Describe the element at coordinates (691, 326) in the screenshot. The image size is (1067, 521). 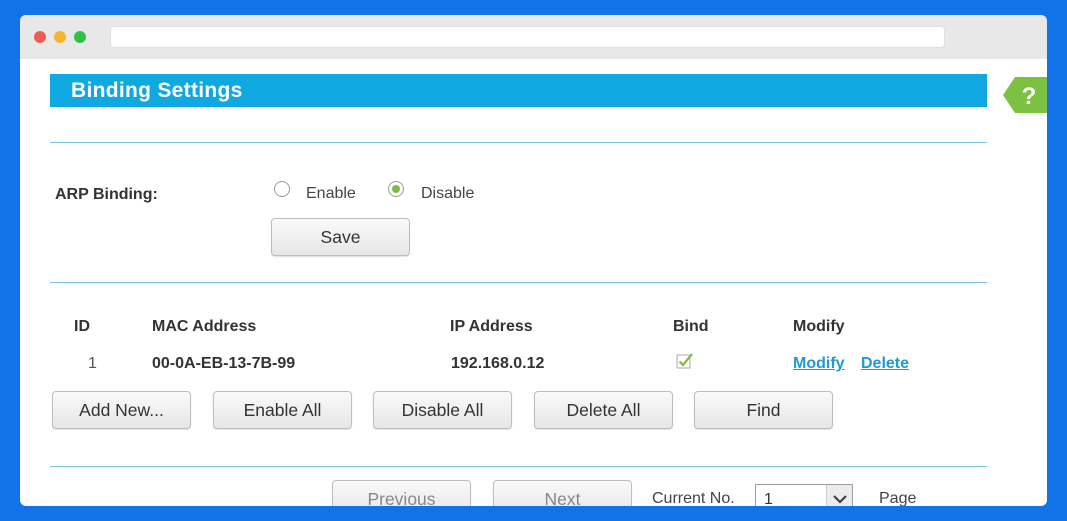
I see `column-header-bind: Bind` at that location.